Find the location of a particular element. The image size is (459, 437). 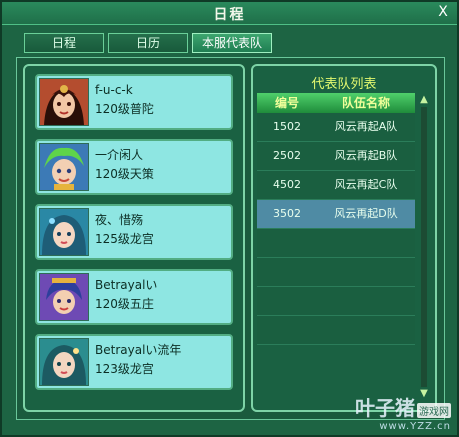

character-name: Betrayalい is located at coordinates (126, 285).